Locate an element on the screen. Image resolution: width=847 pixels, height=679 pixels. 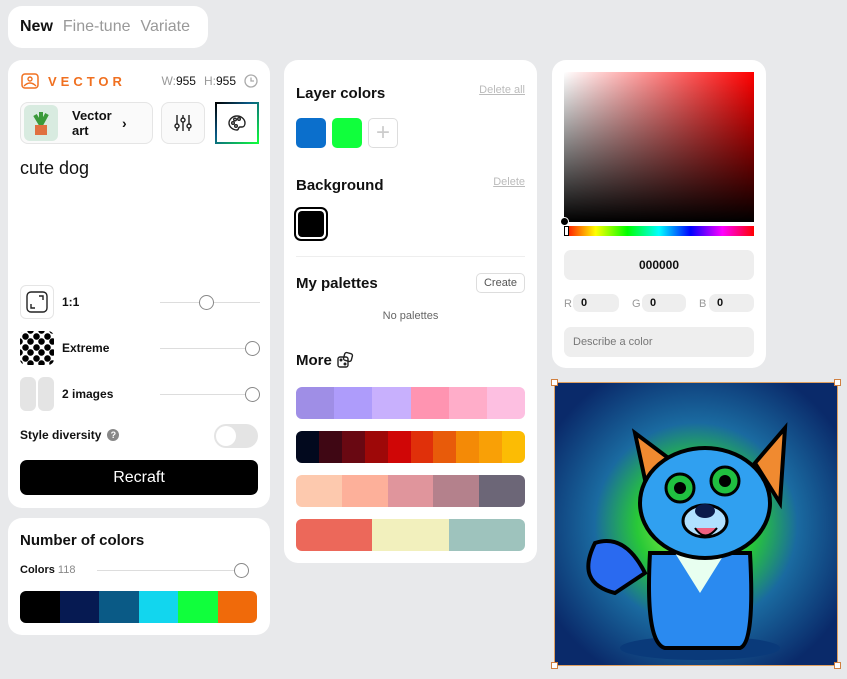
number-of-colors-panel: Number of colors Colors 118 is located at coordinates (139, 576).